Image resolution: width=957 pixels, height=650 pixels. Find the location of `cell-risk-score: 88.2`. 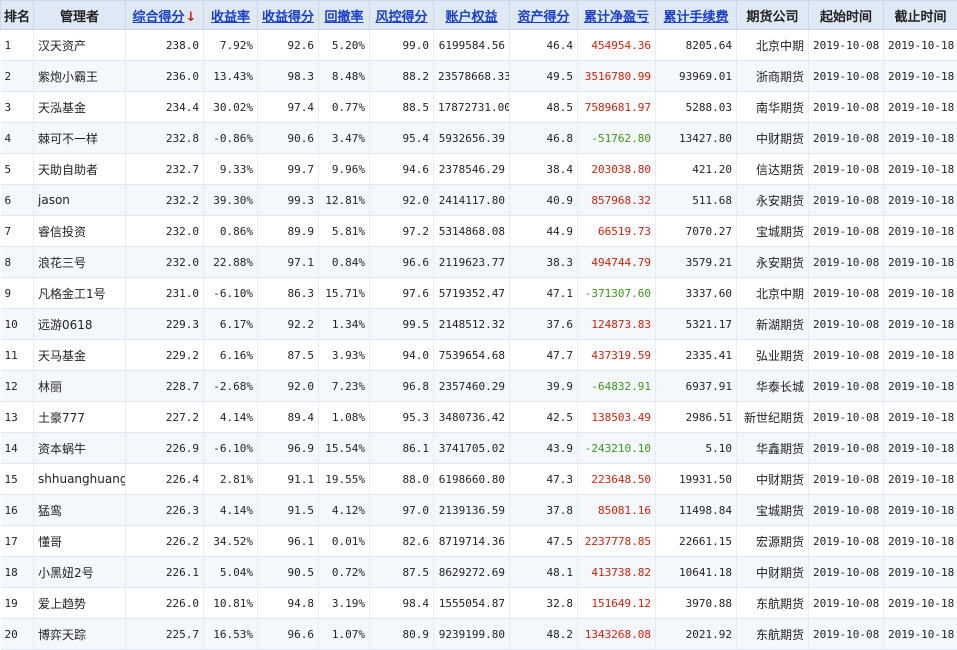

cell-risk-score: 88.2 is located at coordinates (402, 76).